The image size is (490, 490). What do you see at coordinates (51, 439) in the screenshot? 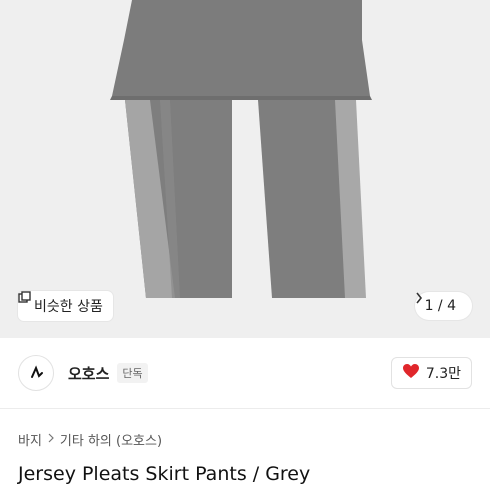
I see `chevron-right-icon` at bounding box center [51, 439].